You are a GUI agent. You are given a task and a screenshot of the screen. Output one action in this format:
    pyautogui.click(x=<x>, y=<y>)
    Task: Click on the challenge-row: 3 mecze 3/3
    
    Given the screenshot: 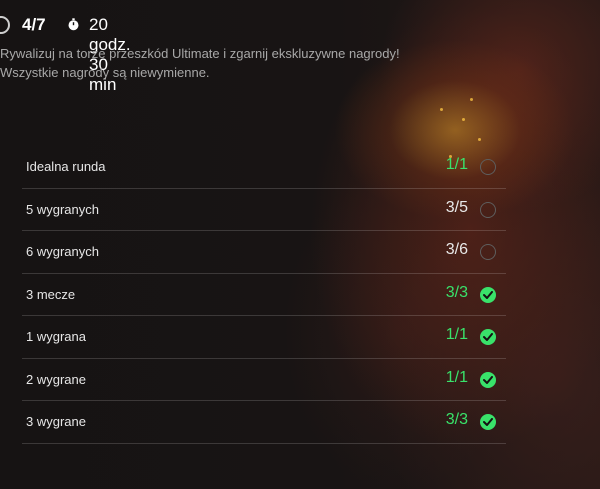 What is the action you would take?
    pyautogui.click(x=264, y=295)
    